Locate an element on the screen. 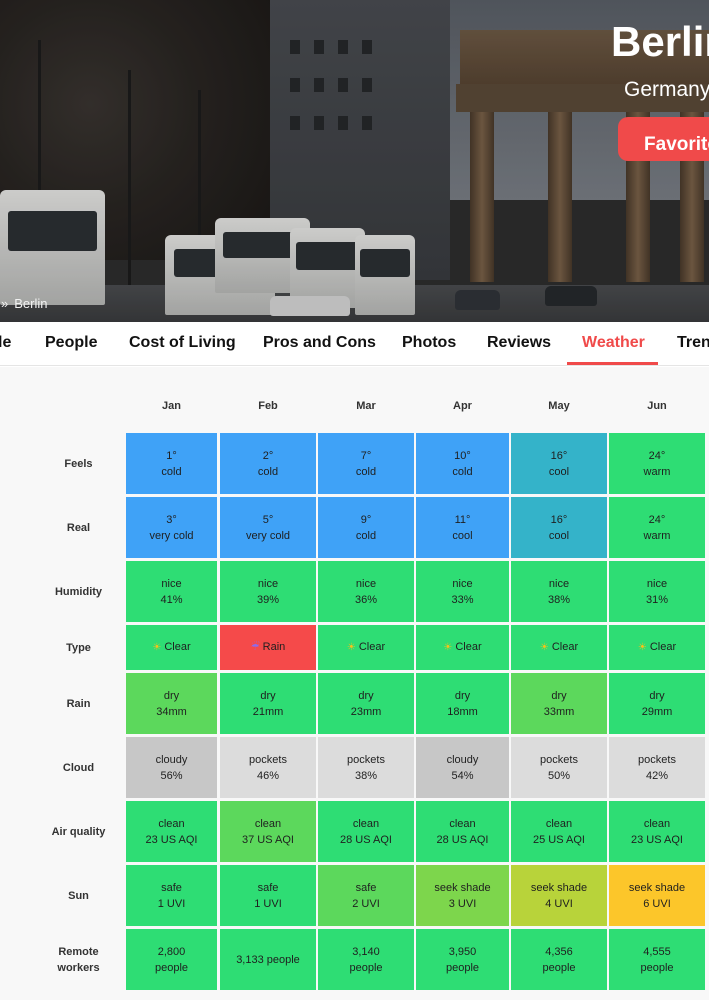 The image size is (709, 1000). row-label: Feels is located at coordinates (78, 463).